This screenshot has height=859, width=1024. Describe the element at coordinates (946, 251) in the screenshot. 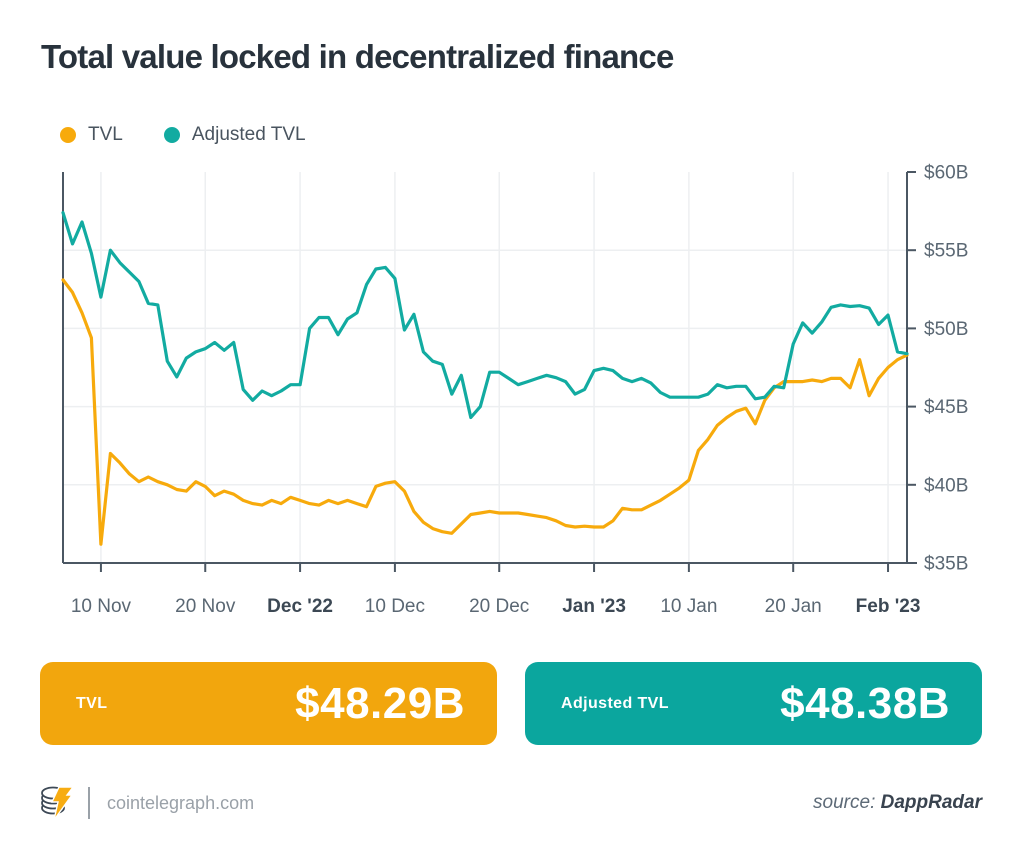

I see `y-tick-label: $55B` at that location.